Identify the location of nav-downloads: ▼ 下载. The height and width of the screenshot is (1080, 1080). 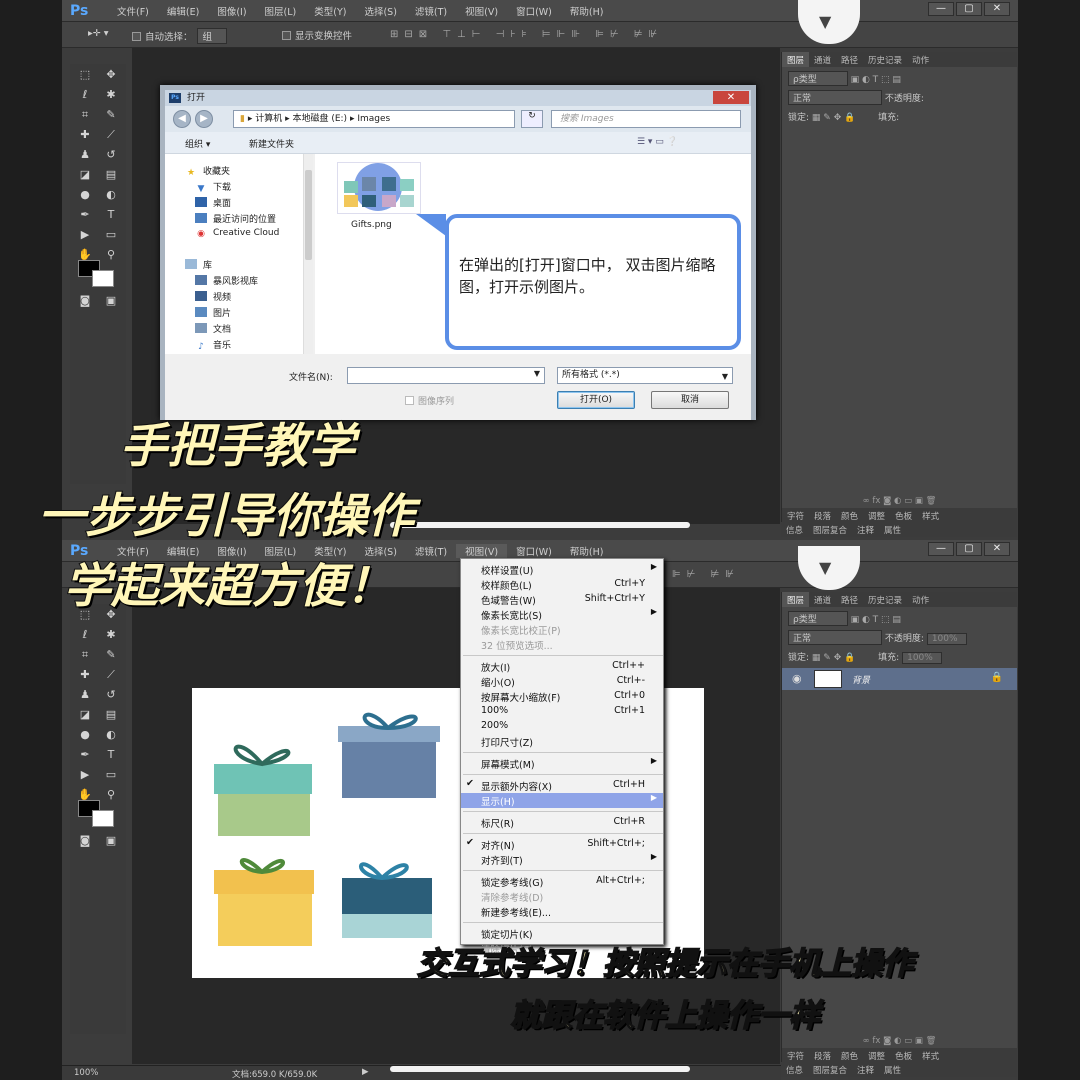
(213, 187).